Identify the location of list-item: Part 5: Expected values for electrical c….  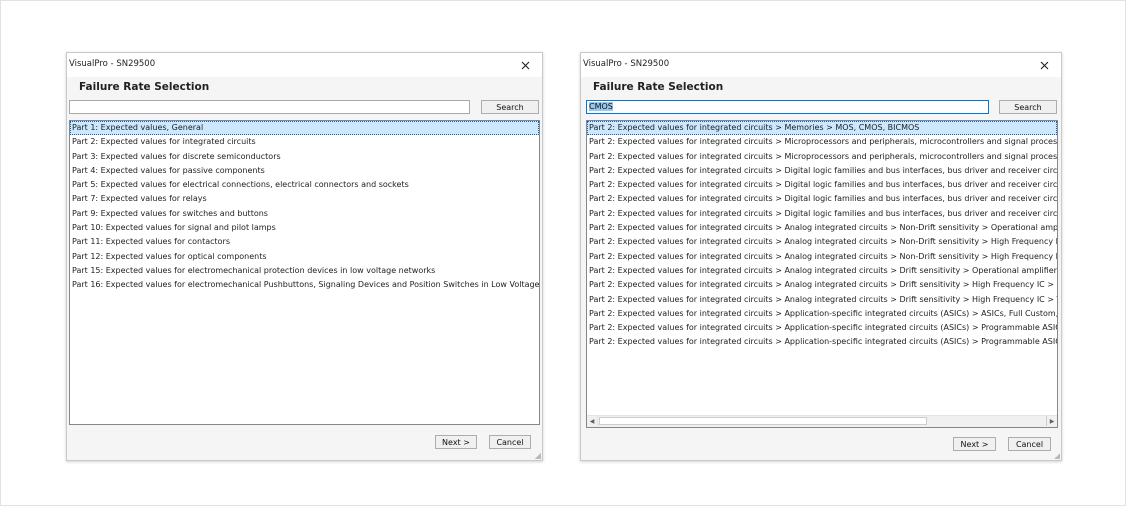
(304, 185).